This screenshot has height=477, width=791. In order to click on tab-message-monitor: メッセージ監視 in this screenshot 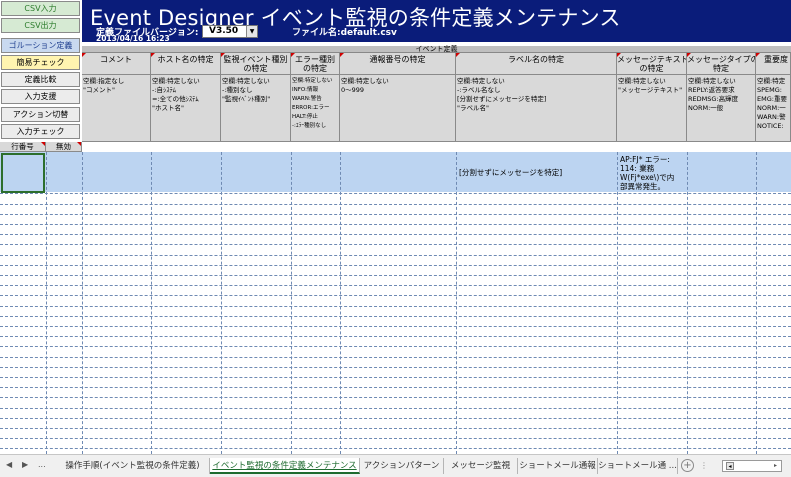, I will do `click(481, 466)`.